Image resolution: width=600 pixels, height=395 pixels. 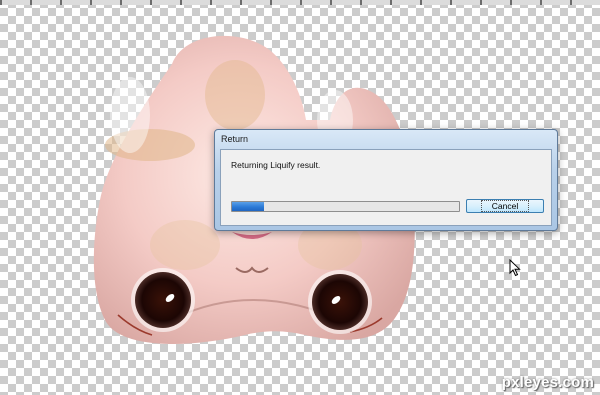 I want to click on dialog-body: Returning Liquify result. Cancel, so click(x=386, y=187).